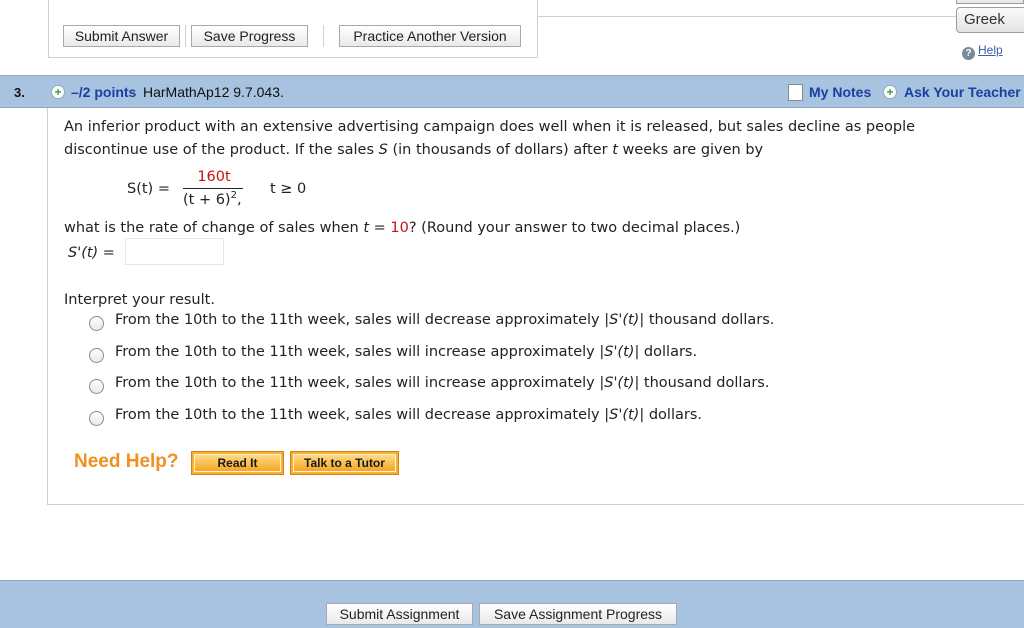 Image resolution: width=1024 pixels, height=628 pixels. I want to click on submit-answer-button: Submit Answer, so click(121, 36).